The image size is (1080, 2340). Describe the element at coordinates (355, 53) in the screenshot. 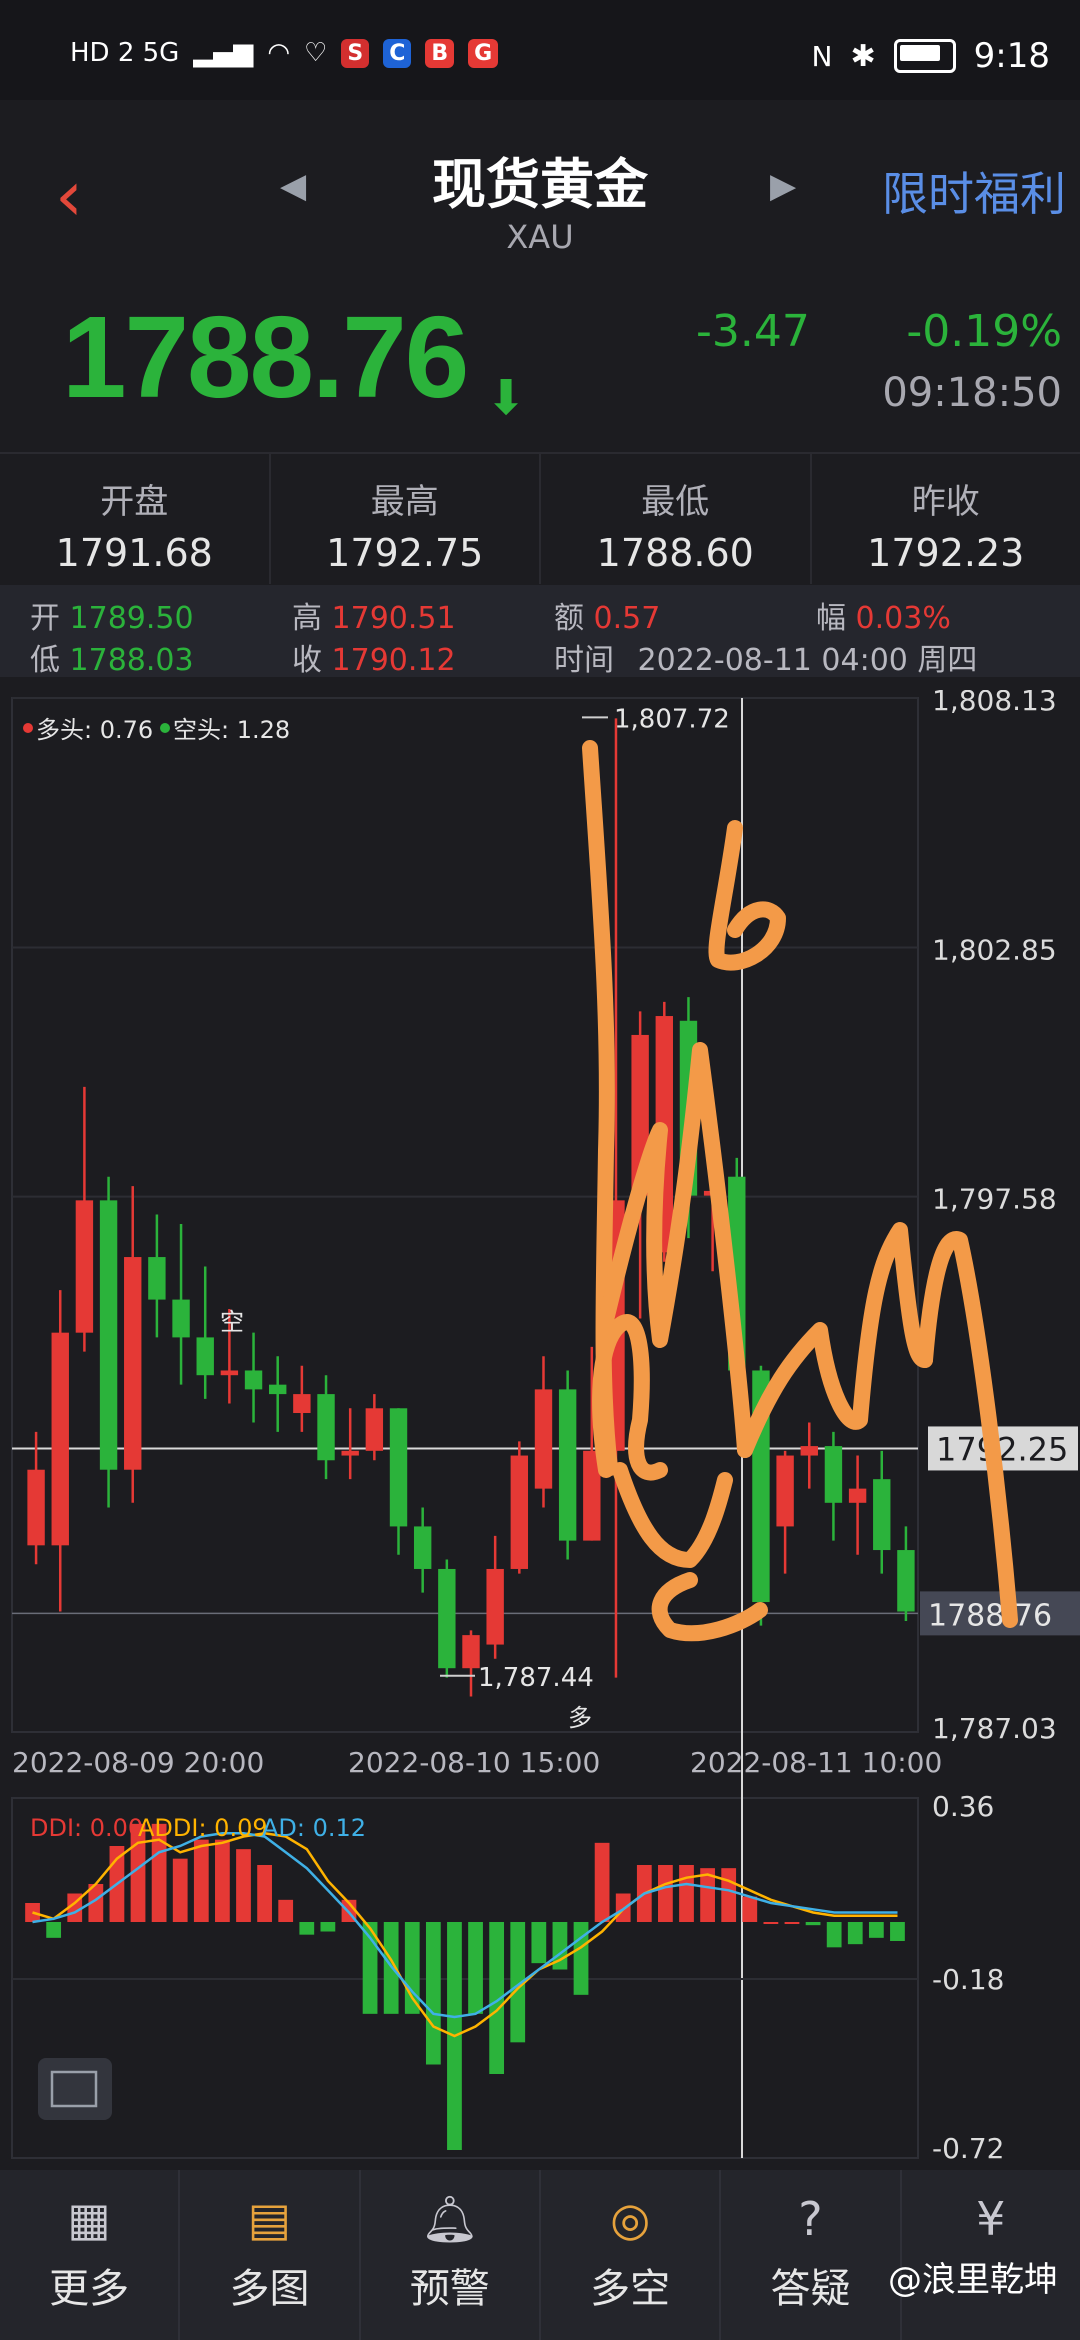

I see `app-icon-sina: S` at that location.